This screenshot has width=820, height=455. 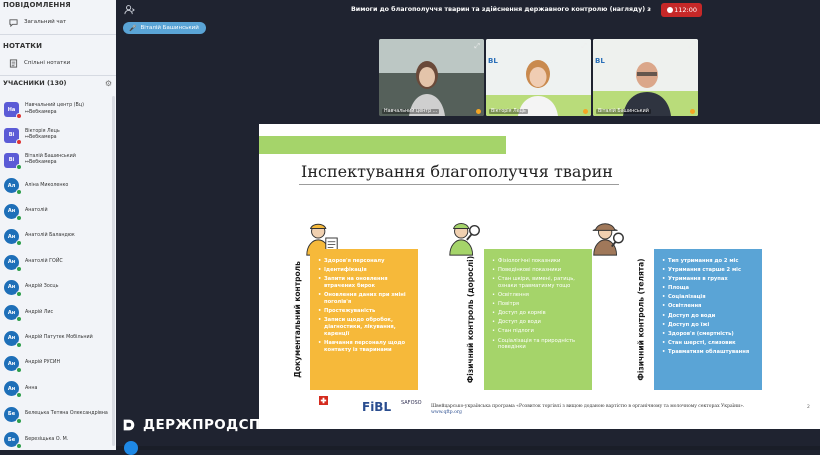 I want to click on avatar: Бе, so click(x=13, y=441).